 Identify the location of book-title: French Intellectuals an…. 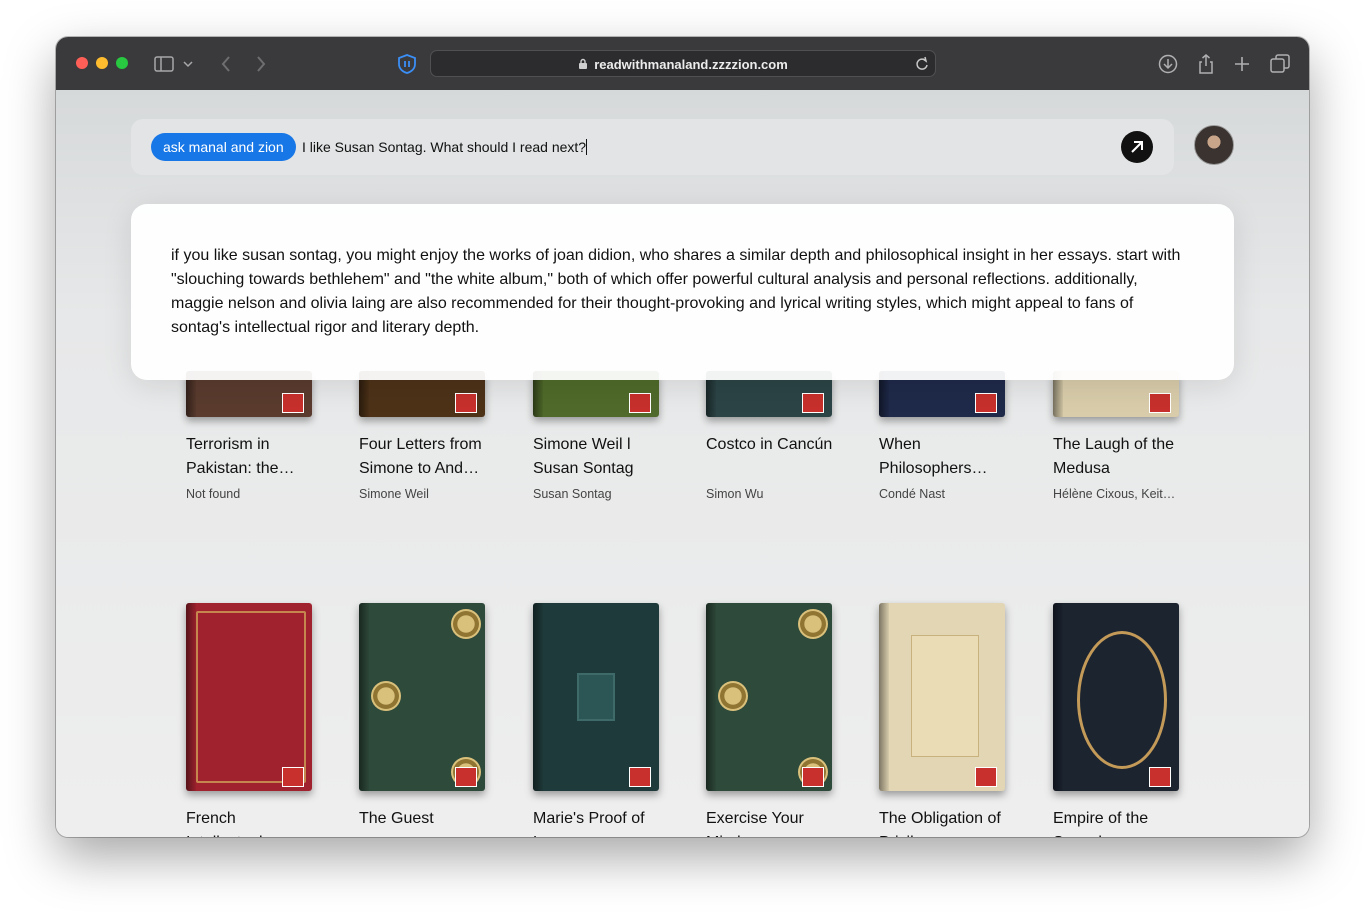
(250, 822).